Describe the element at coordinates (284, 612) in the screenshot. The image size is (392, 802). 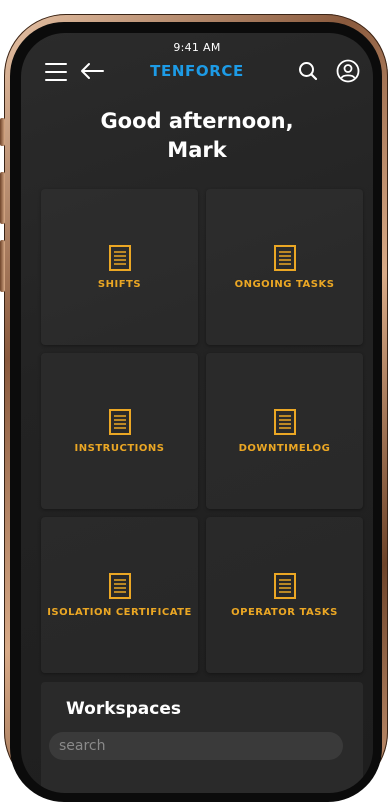
I see `tile-label: OPERATOR TASKS` at that location.